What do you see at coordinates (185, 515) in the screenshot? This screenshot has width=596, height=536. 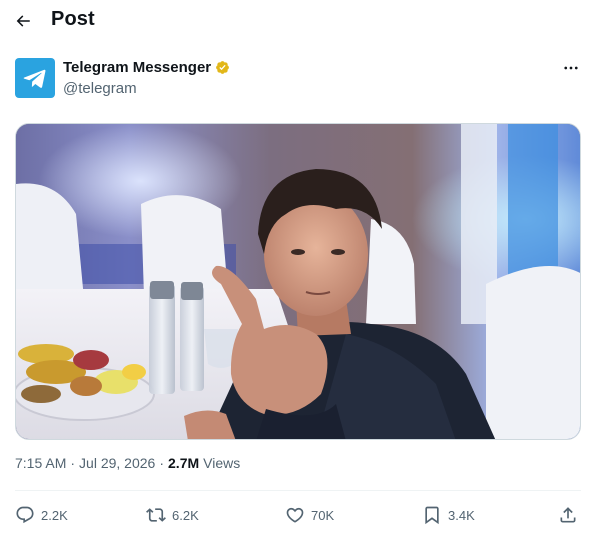 I see `repost-count: 6.2K` at bounding box center [185, 515].